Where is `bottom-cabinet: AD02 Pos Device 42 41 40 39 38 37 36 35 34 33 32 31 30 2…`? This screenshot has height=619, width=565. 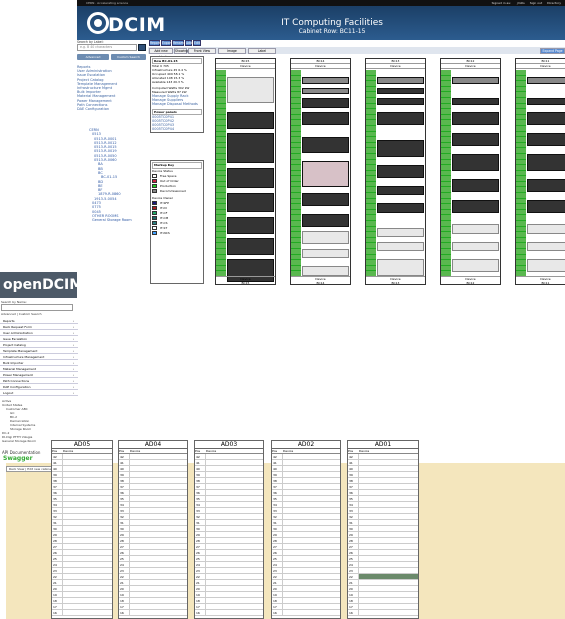 bottom-cabinet: AD02 Pos Device 42 41 40 39 38 37 36 35 34 33 32 31 30 2… is located at coordinates (306, 529).